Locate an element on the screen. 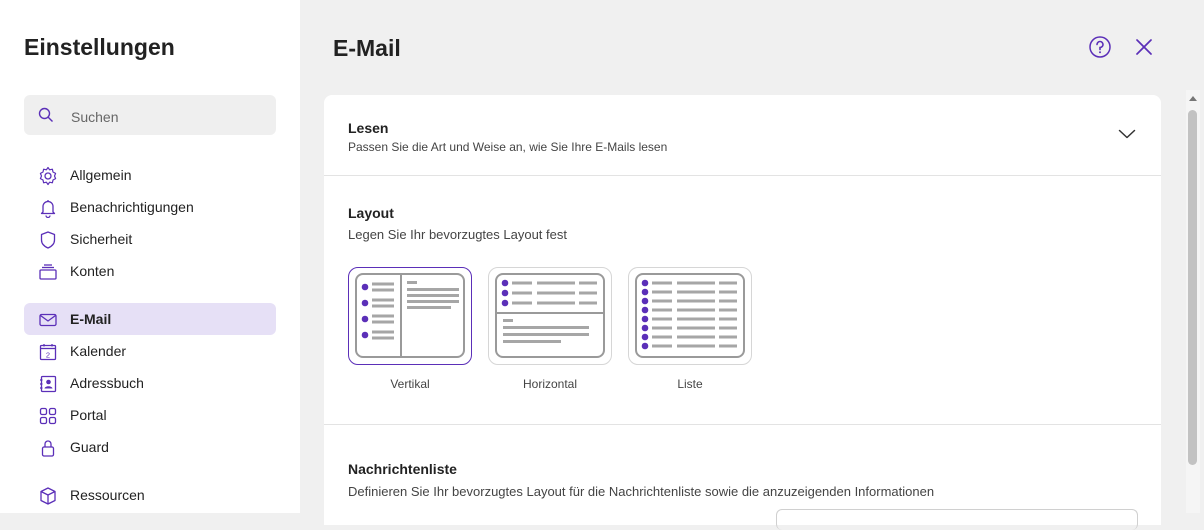 This screenshot has height=530, width=1204. search-icon is located at coordinates (45, 114).